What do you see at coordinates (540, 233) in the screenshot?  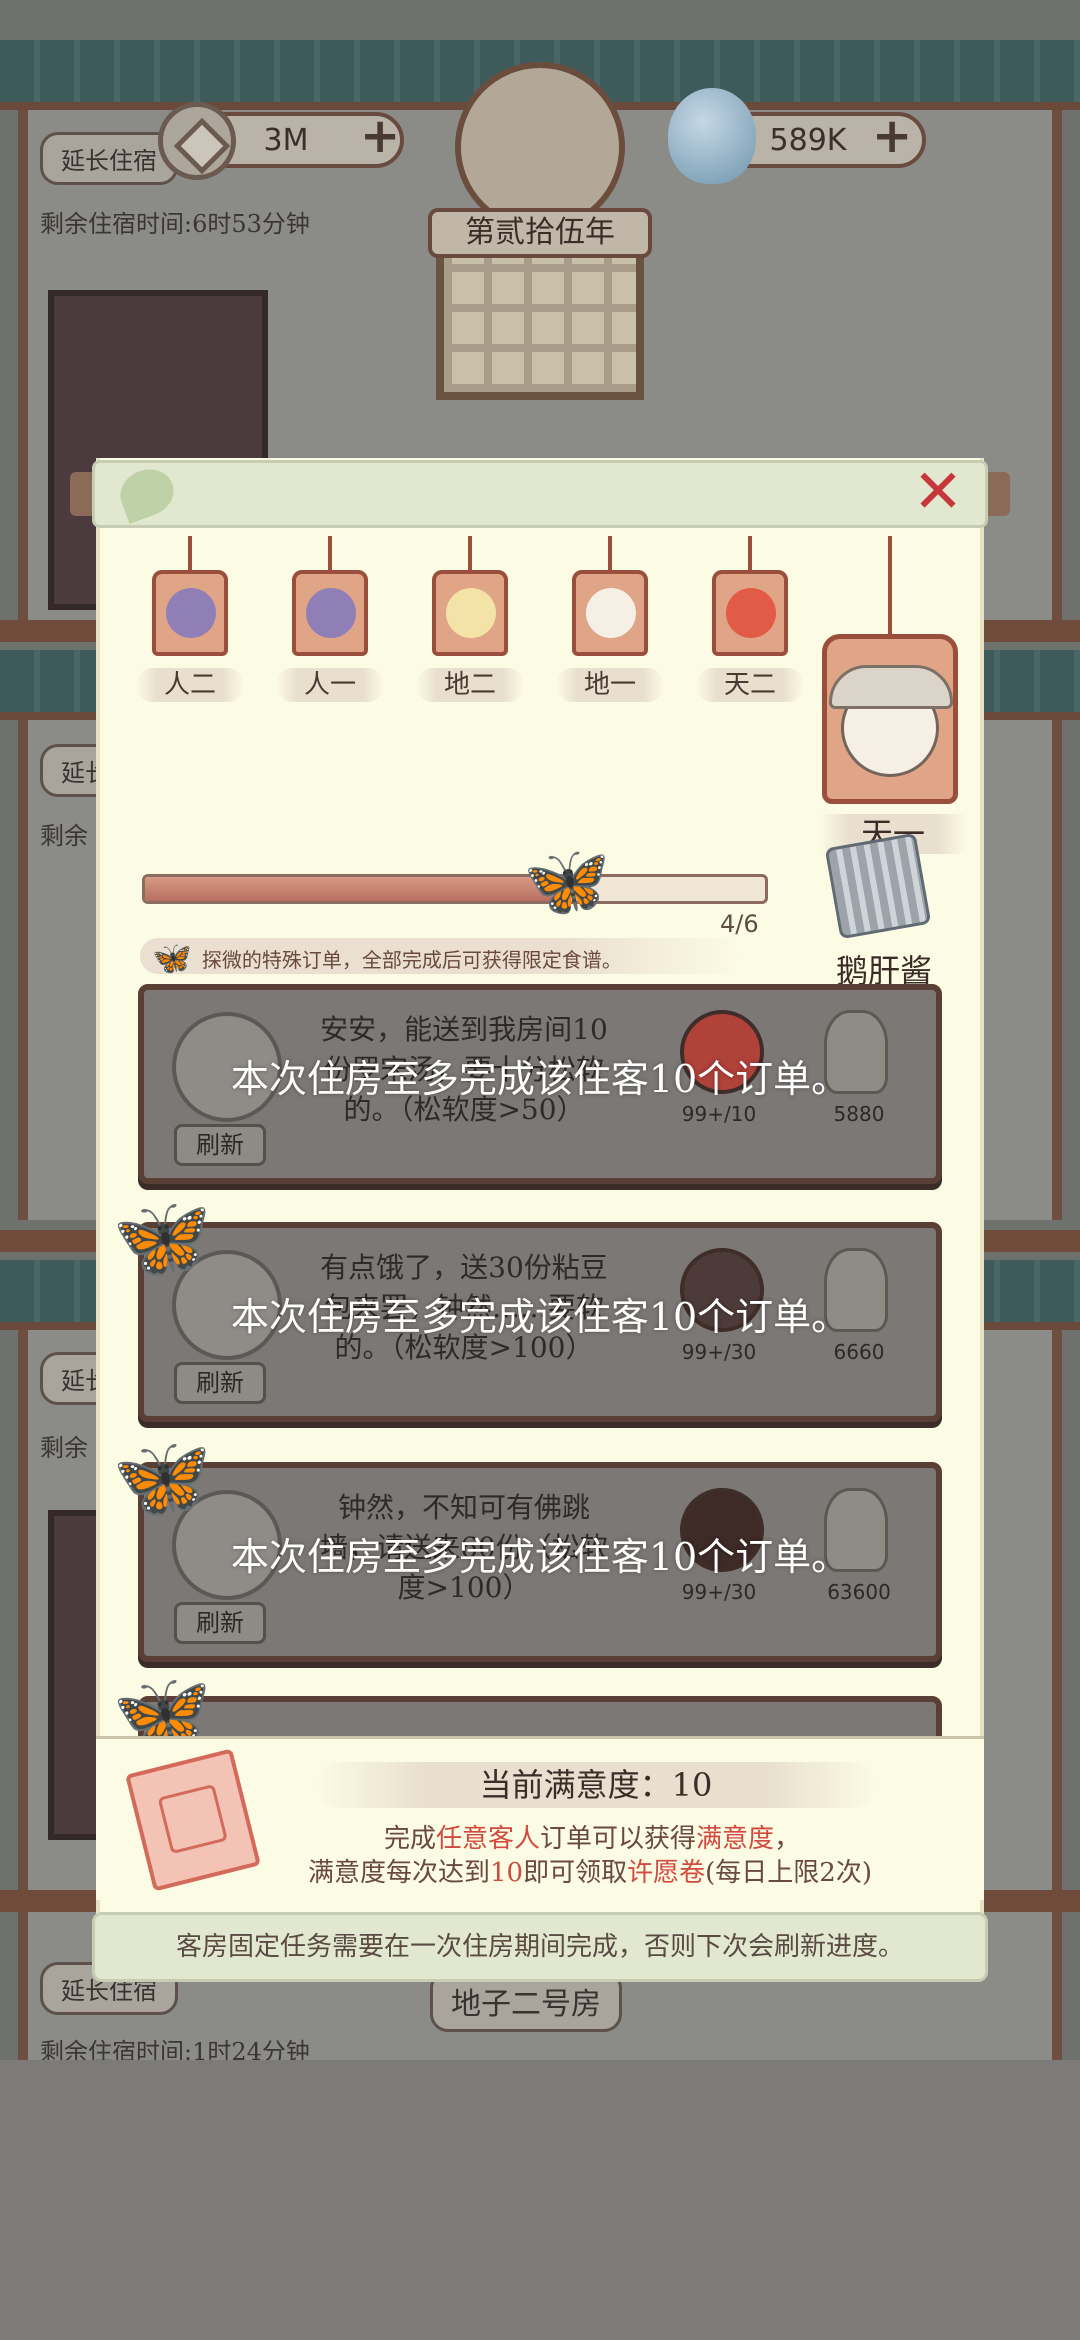 I see `year-banner: 第贰拾伍年` at bounding box center [540, 233].